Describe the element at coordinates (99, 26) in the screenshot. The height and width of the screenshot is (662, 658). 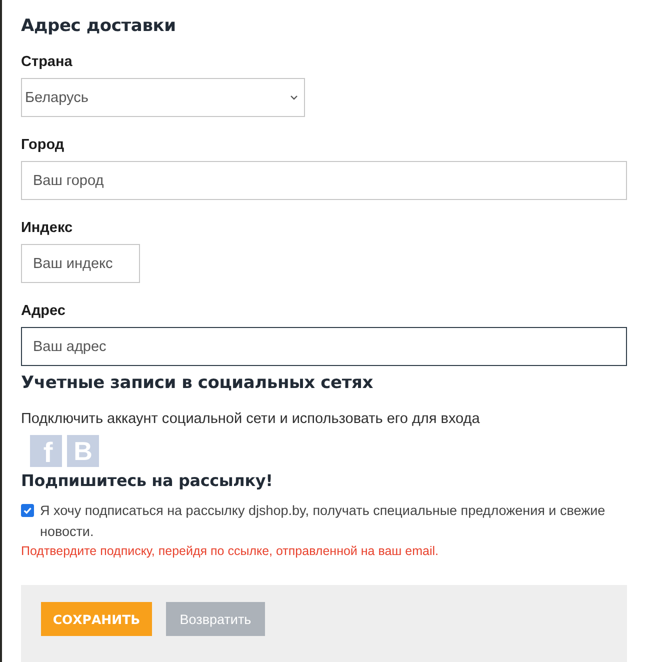
I see `section-heading: Адрес доставки` at that location.